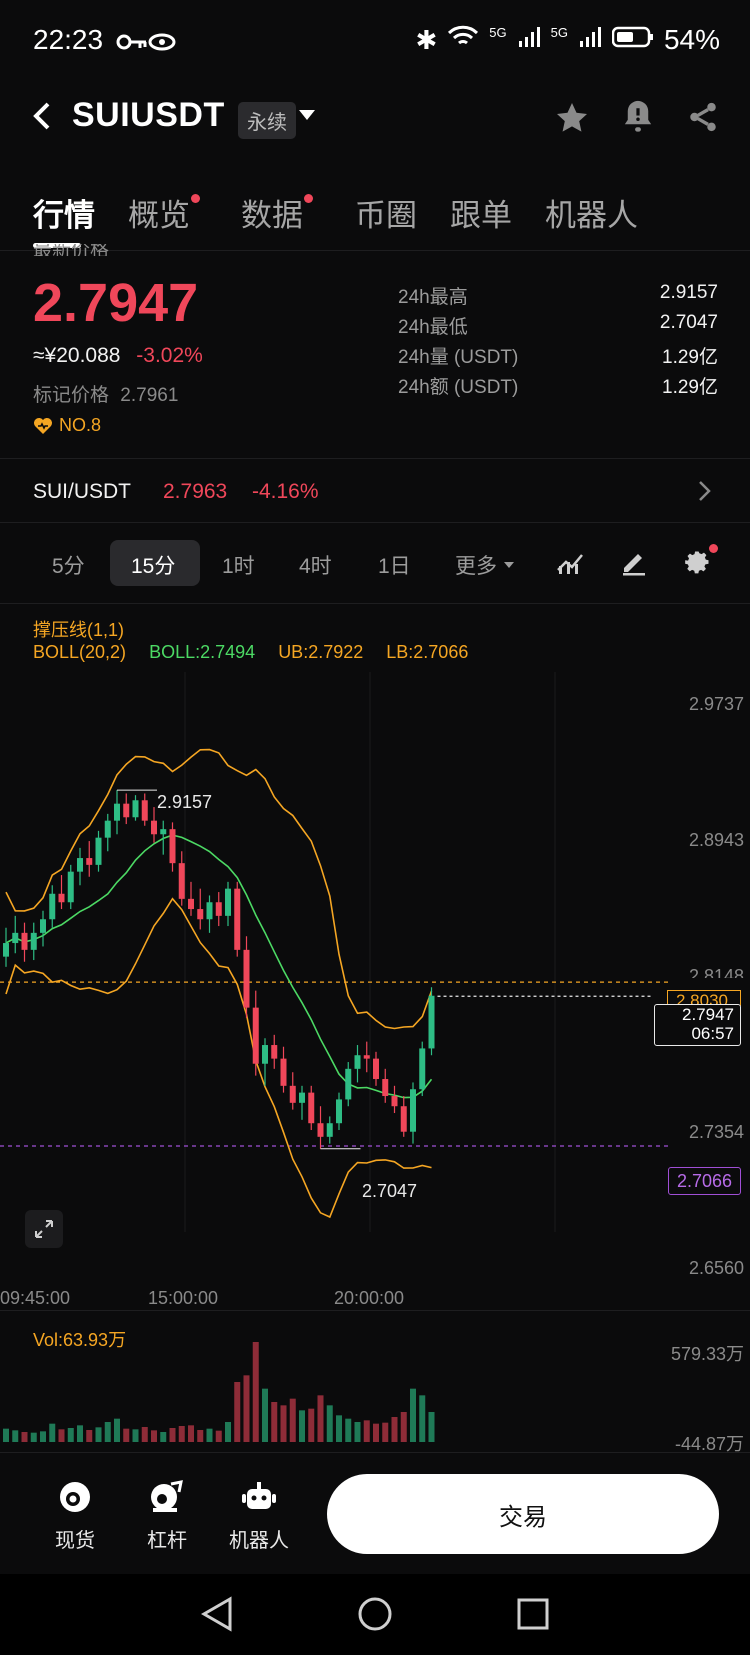 The width and height of the screenshot is (750, 1655). Describe the element at coordinates (394, 565) in the screenshot. I see `period-1d: 1日` at that location.